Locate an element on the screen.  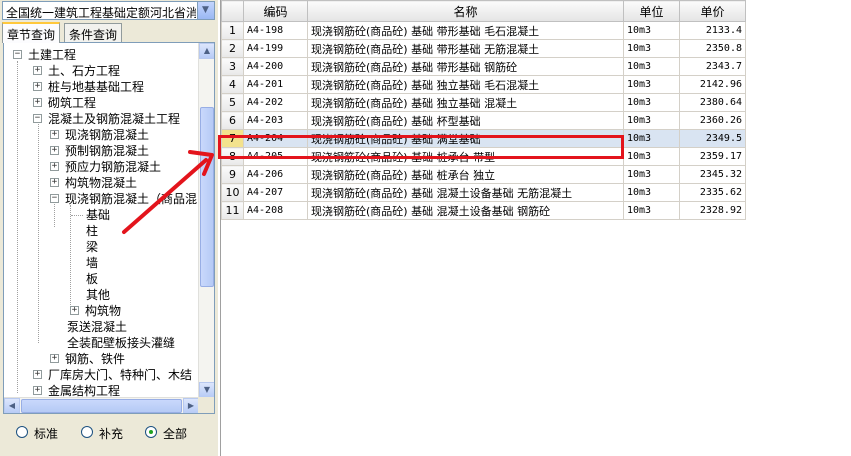
row-number: 3 is located at coordinates (232, 66).